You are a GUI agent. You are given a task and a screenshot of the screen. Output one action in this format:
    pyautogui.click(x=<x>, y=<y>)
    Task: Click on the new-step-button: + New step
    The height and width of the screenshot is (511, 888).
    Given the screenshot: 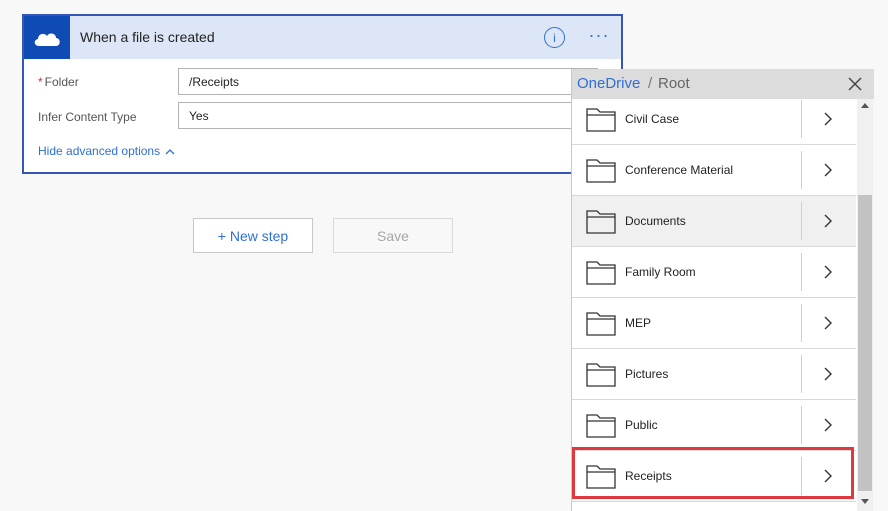 What is the action you would take?
    pyautogui.click(x=253, y=235)
    